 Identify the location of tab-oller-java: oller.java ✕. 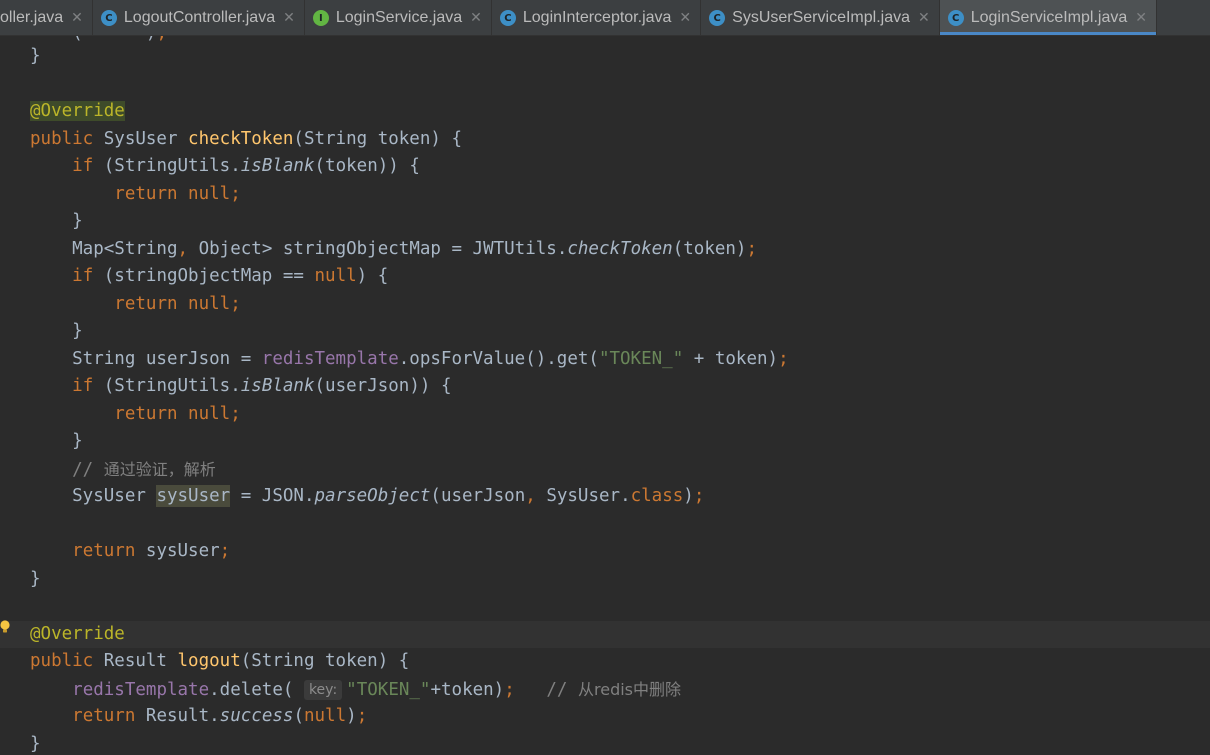
(46, 17).